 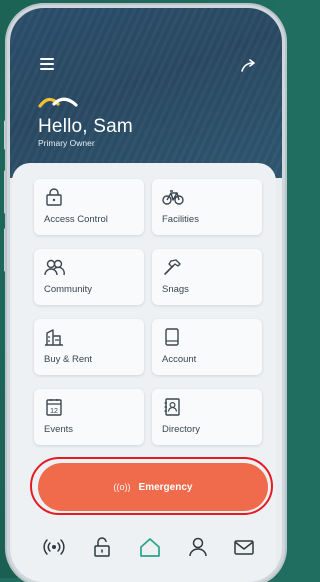 I want to click on mail-icon, so click(x=244, y=547).